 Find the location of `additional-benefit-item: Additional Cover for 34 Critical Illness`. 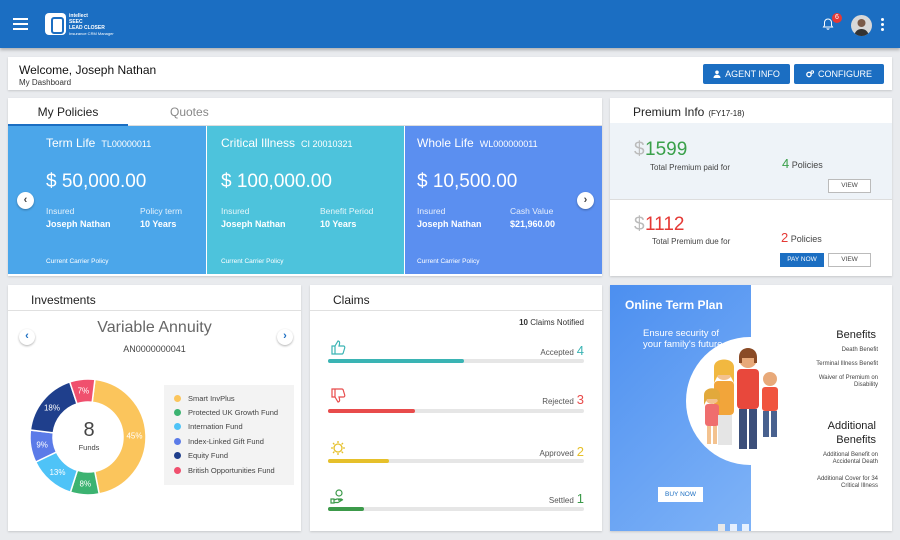

additional-benefit-item: Additional Cover for 34 Critical Illness is located at coordinates (847, 482).